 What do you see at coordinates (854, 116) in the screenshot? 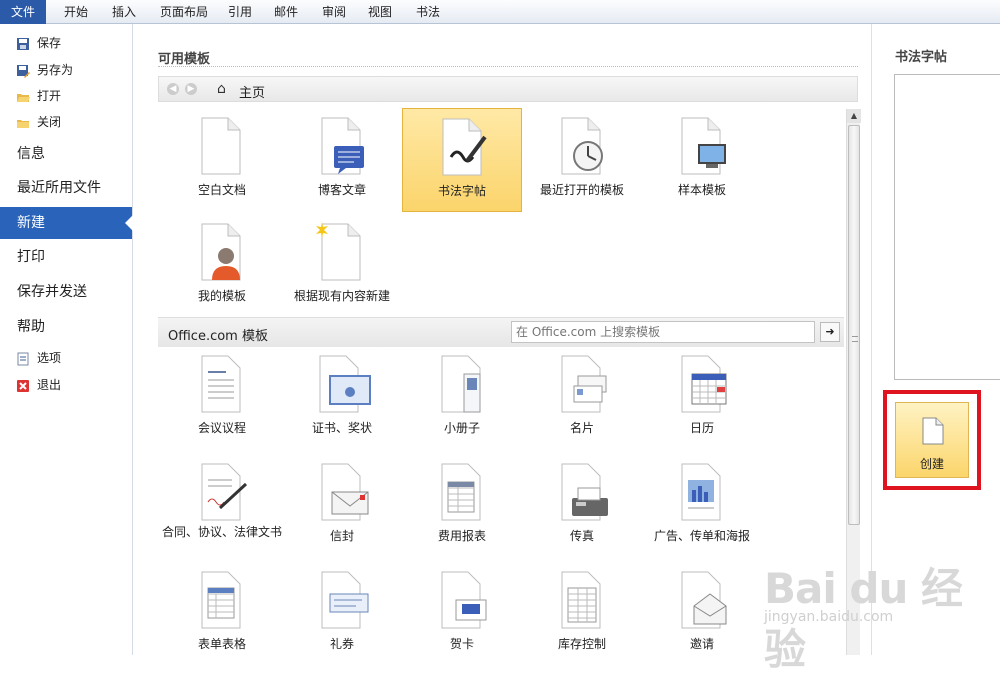
I see `scroll-up-icon: ▲` at bounding box center [854, 116].